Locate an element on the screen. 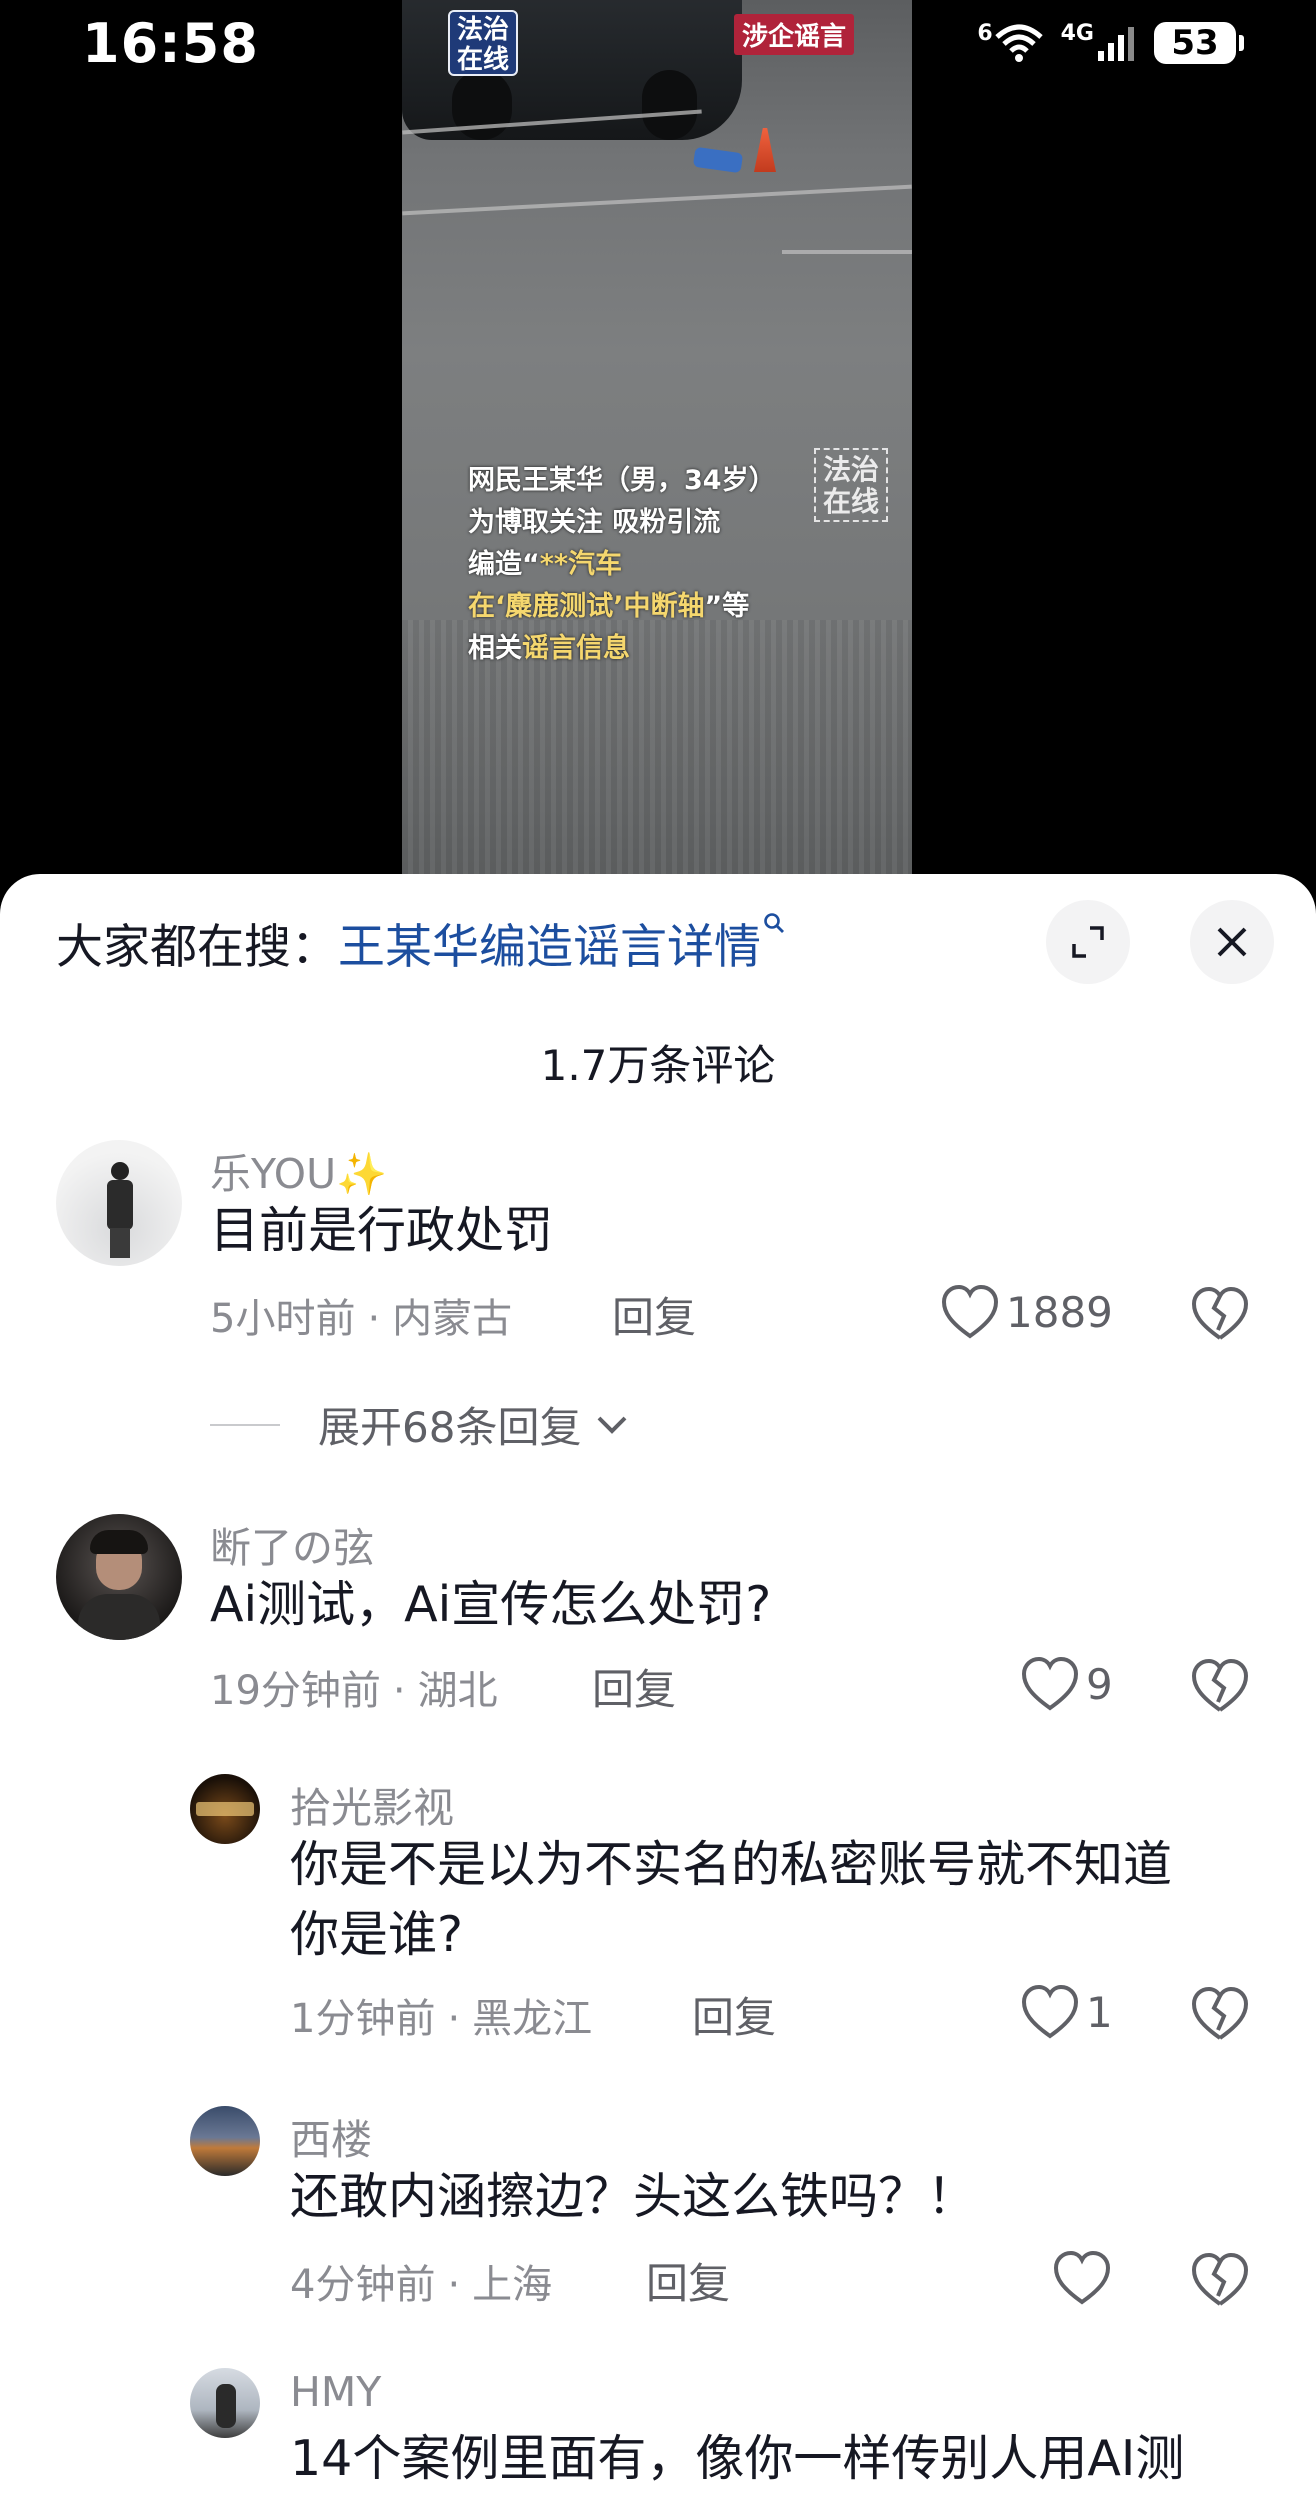 The width and height of the screenshot is (1316, 2512). comment-time: 4分钟前 is located at coordinates (363, 2285).